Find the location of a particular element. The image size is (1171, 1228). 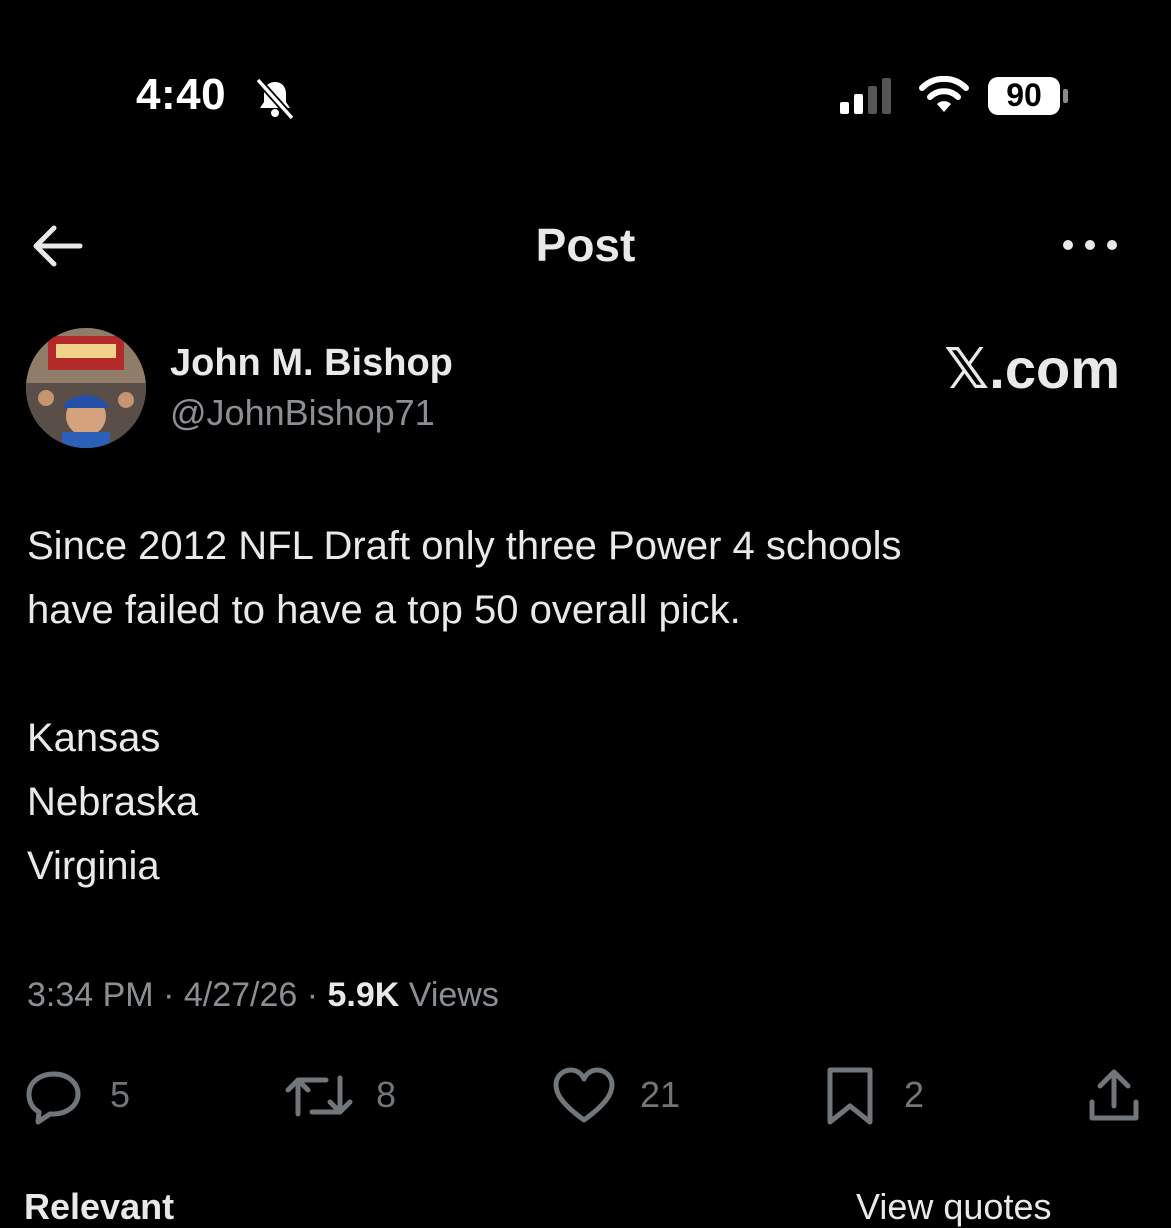

cellular-signal-icon is located at coordinates (865, 96).